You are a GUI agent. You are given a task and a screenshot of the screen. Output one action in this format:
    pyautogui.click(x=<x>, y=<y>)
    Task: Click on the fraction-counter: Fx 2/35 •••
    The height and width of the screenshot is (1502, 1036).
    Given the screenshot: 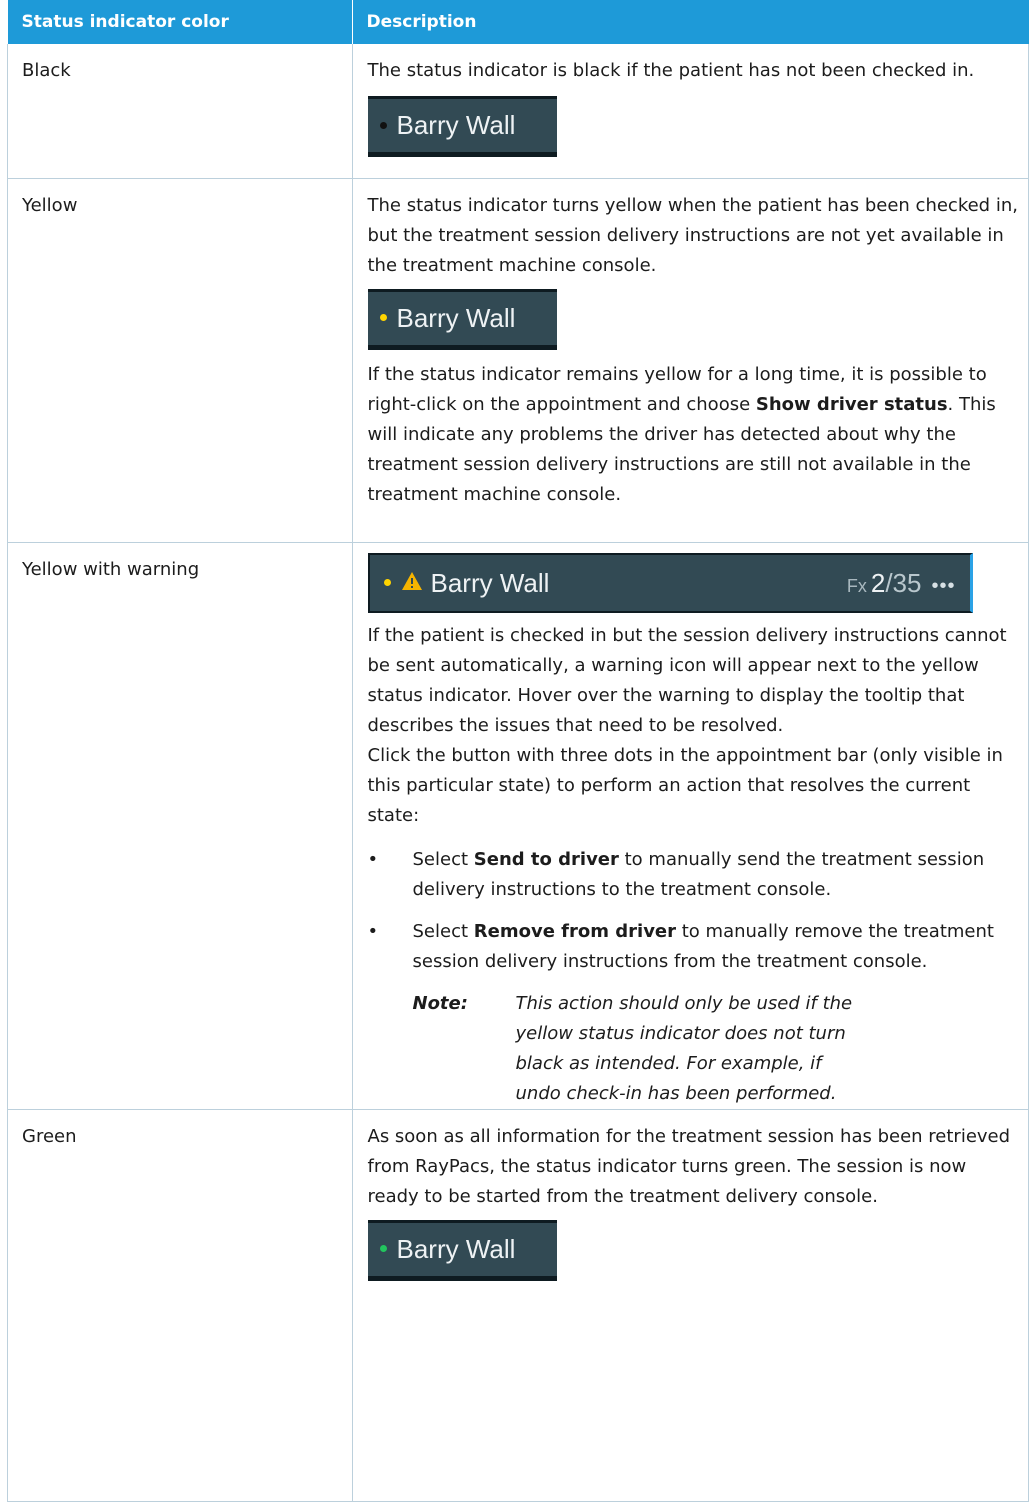 What is the action you would take?
    pyautogui.click(x=901, y=584)
    